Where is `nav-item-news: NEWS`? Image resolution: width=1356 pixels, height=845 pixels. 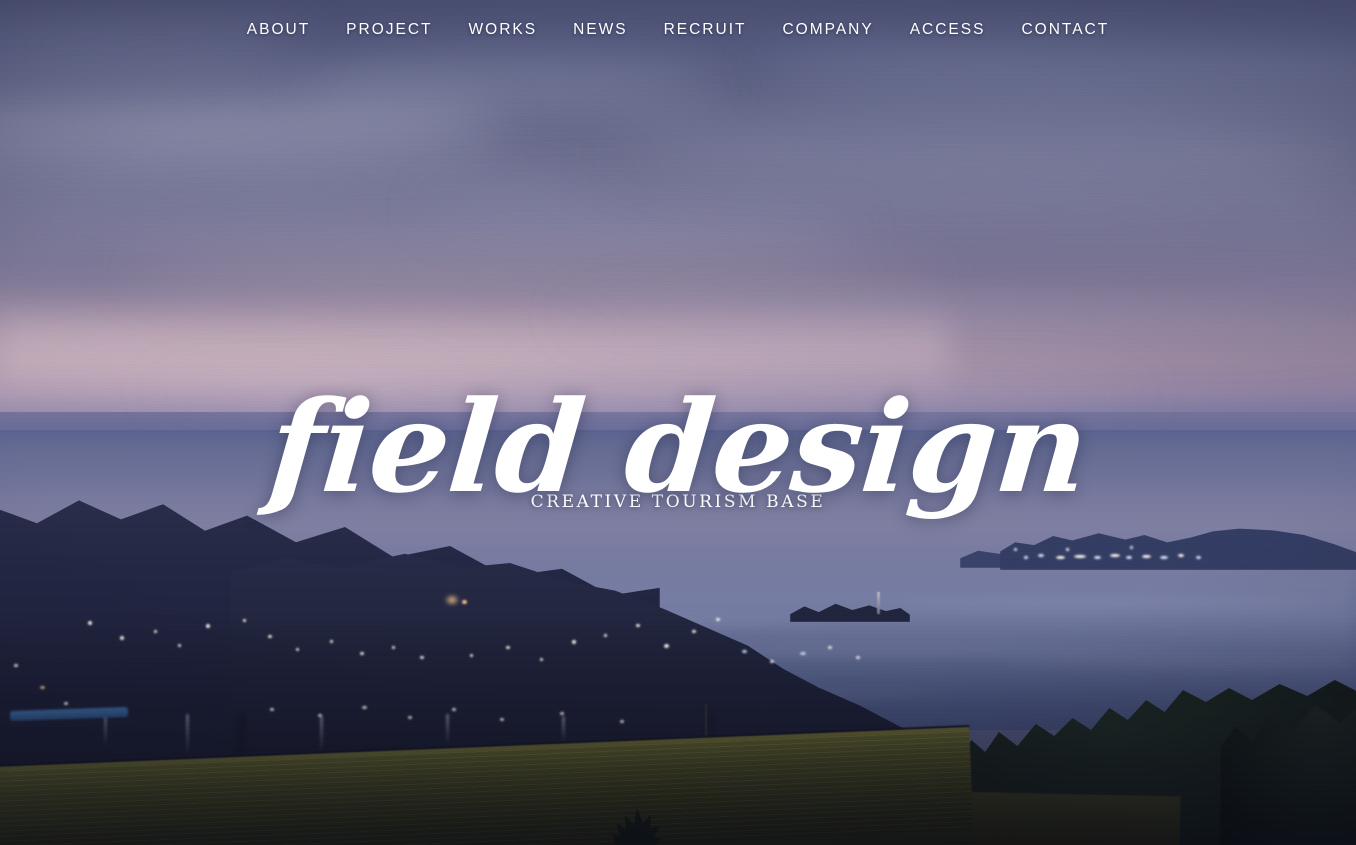 nav-item-news: NEWS is located at coordinates (600, 30).